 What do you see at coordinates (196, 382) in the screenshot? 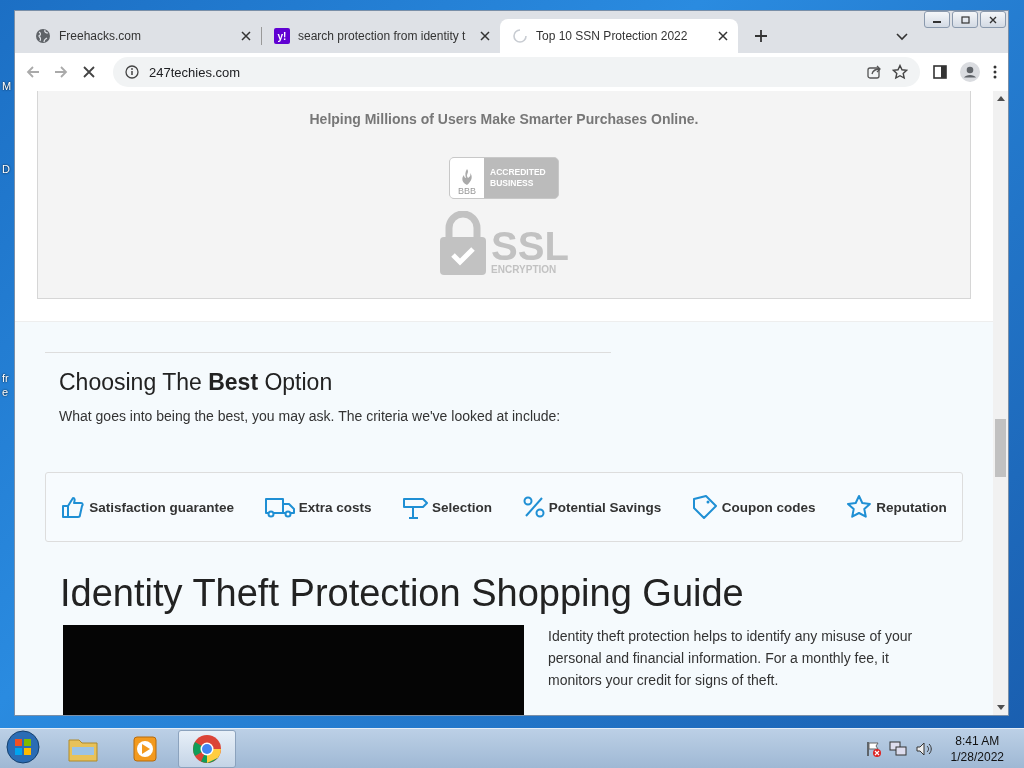
I see `section-heading: Choosing The Best Option` at bounding box center [196, 382].